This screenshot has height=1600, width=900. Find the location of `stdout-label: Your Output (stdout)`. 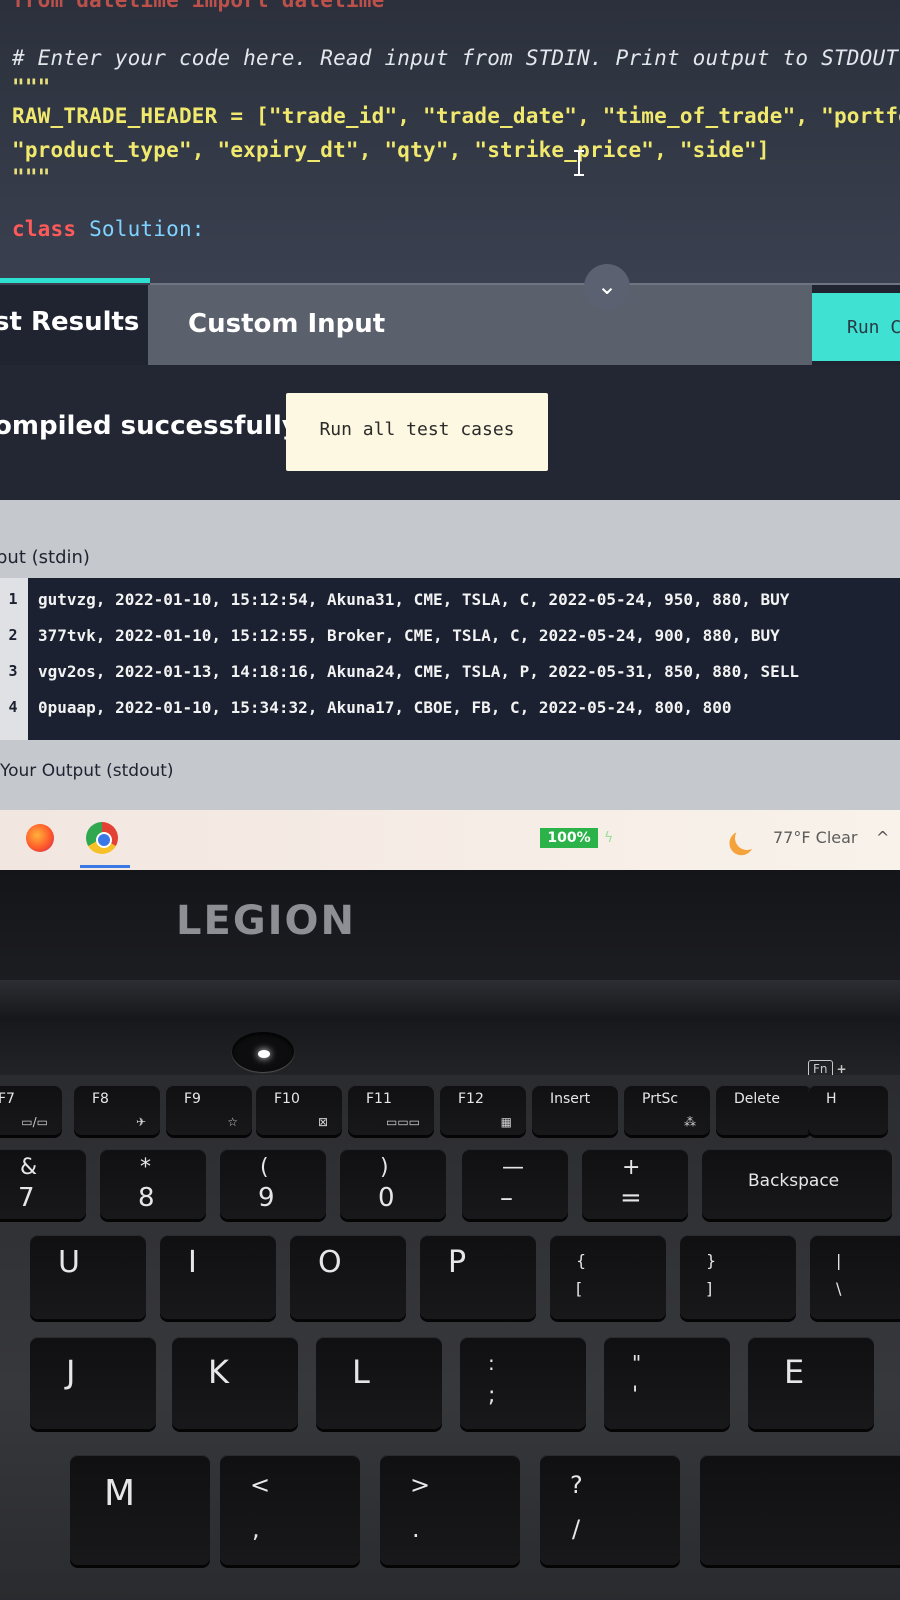

stdout-label: Your Output (stdout) is located at coordinates (87, 771).